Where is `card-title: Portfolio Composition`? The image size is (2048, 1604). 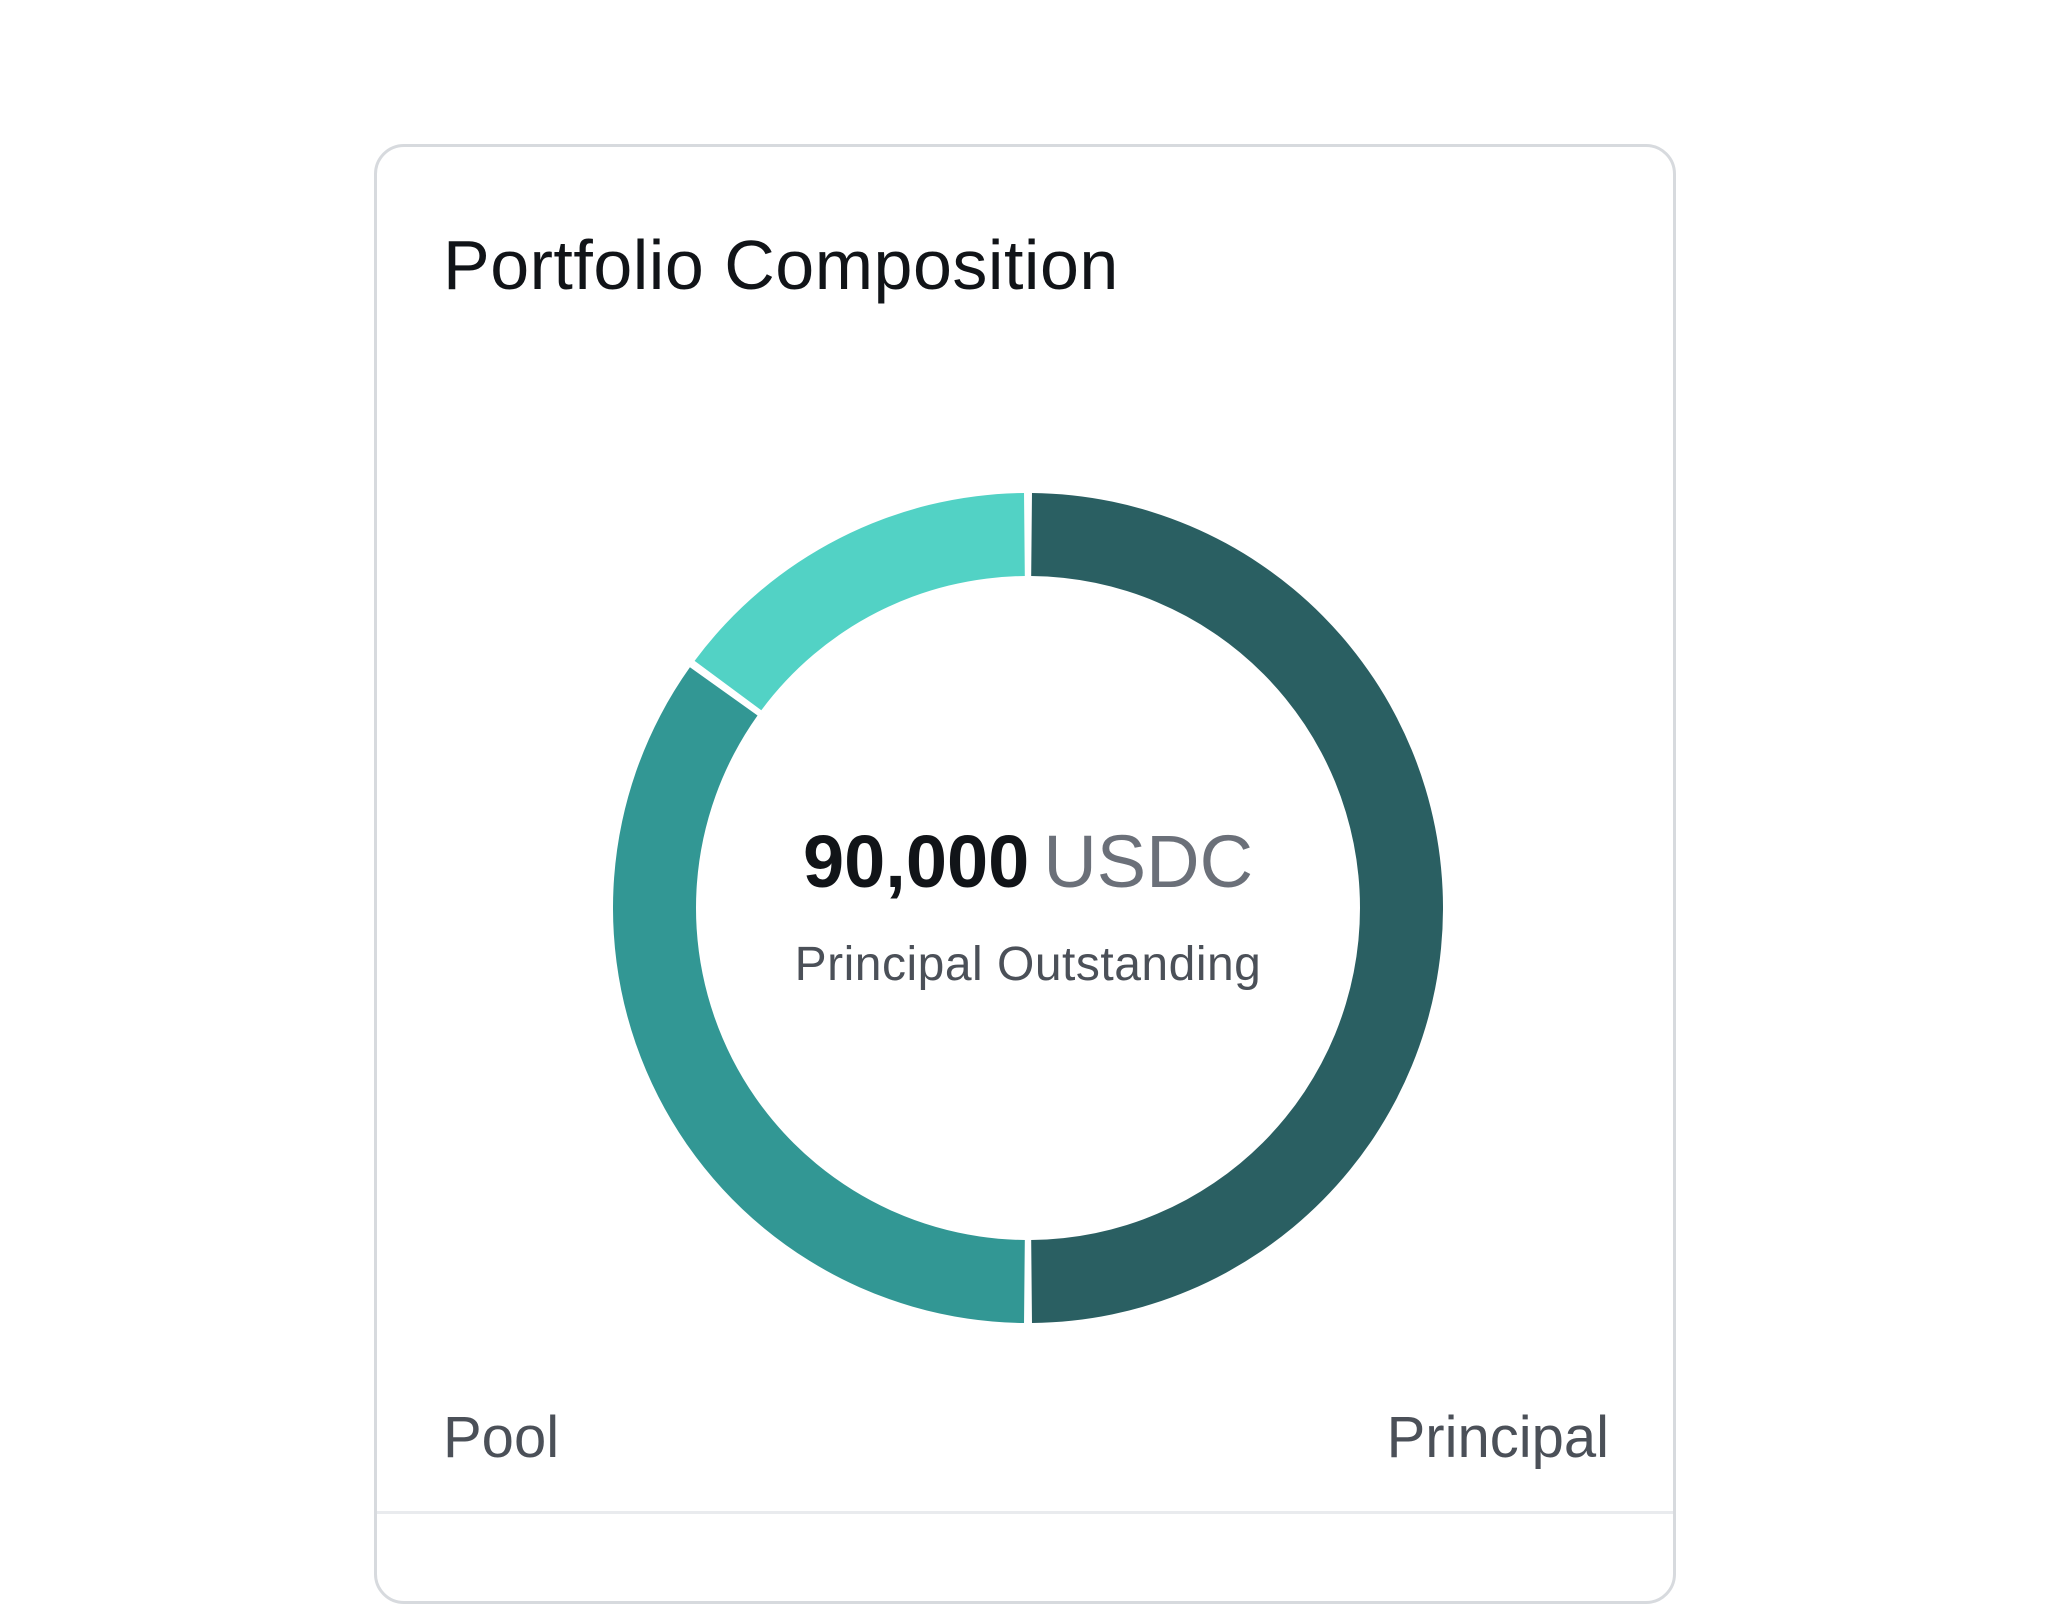 card-title: Portfolio Composition is located at coordinates (781, 265).